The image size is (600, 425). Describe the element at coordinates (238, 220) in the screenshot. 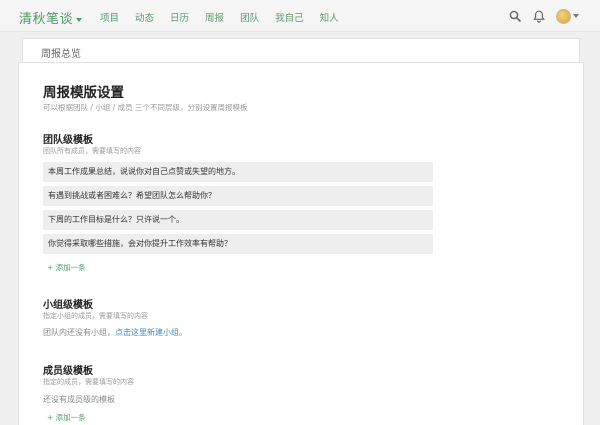

I see `team-template-item: 下周的工作目标是什么？只许说一个。` at that location.